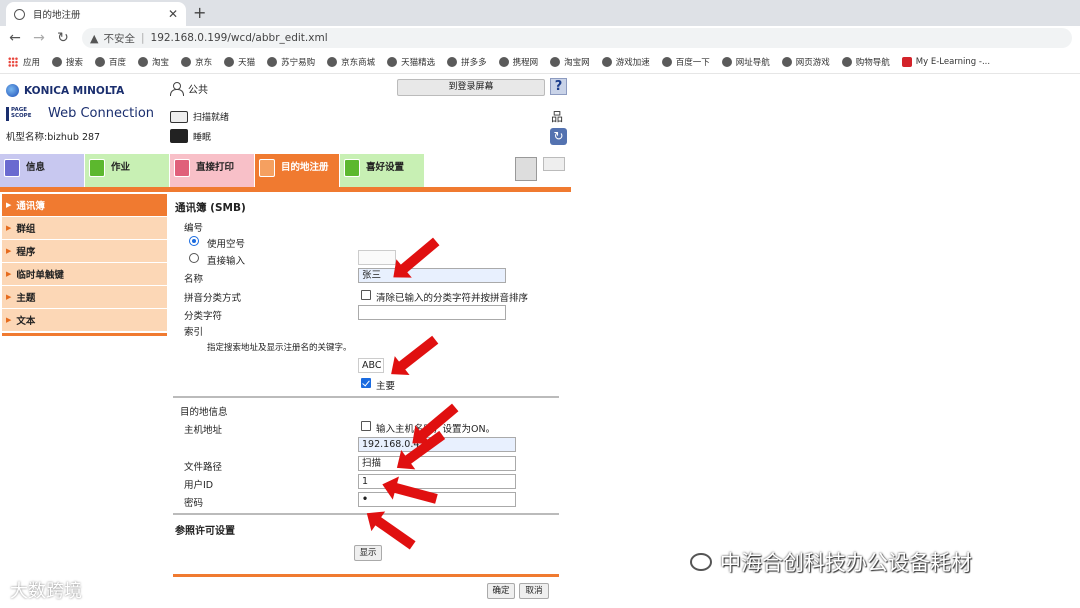  What do you see at coordinates (577, 38) in the screenshot?
I see `address-bar: ▲ 不安全 | 192.168.0.199/wcd/abbr_edit.xml` at bounding box center [577, 38].